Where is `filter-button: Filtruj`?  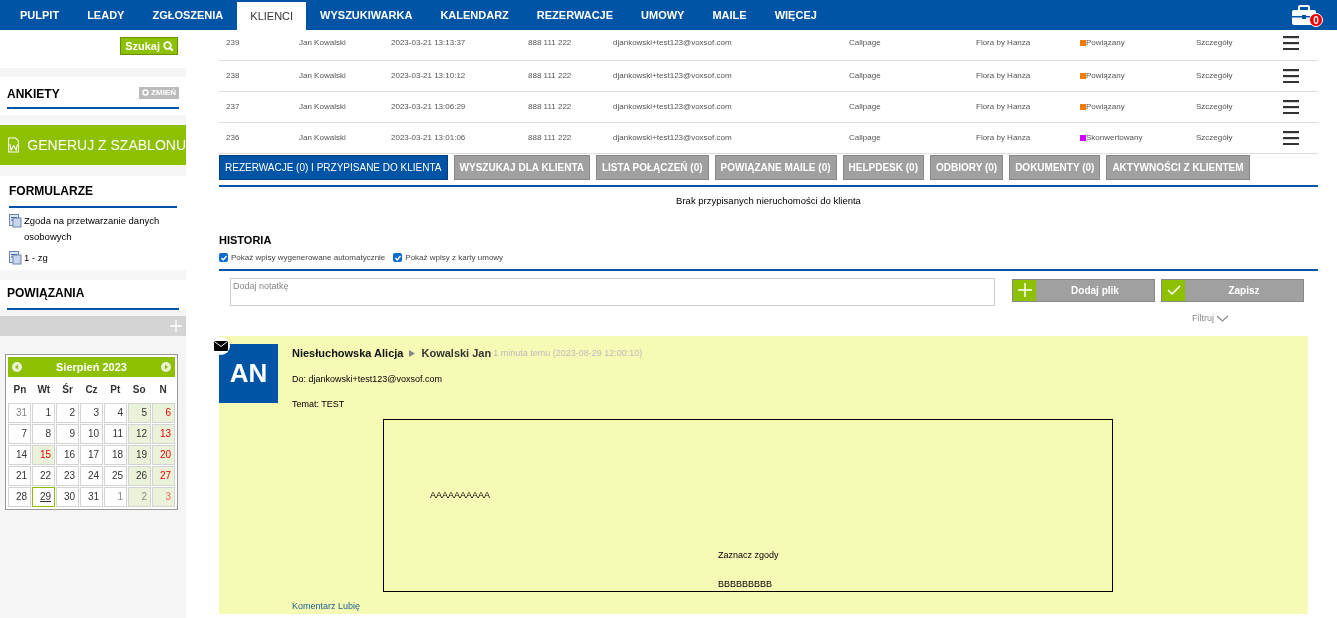
filter-button: Filtruj is located at coordinates (1210, 318).